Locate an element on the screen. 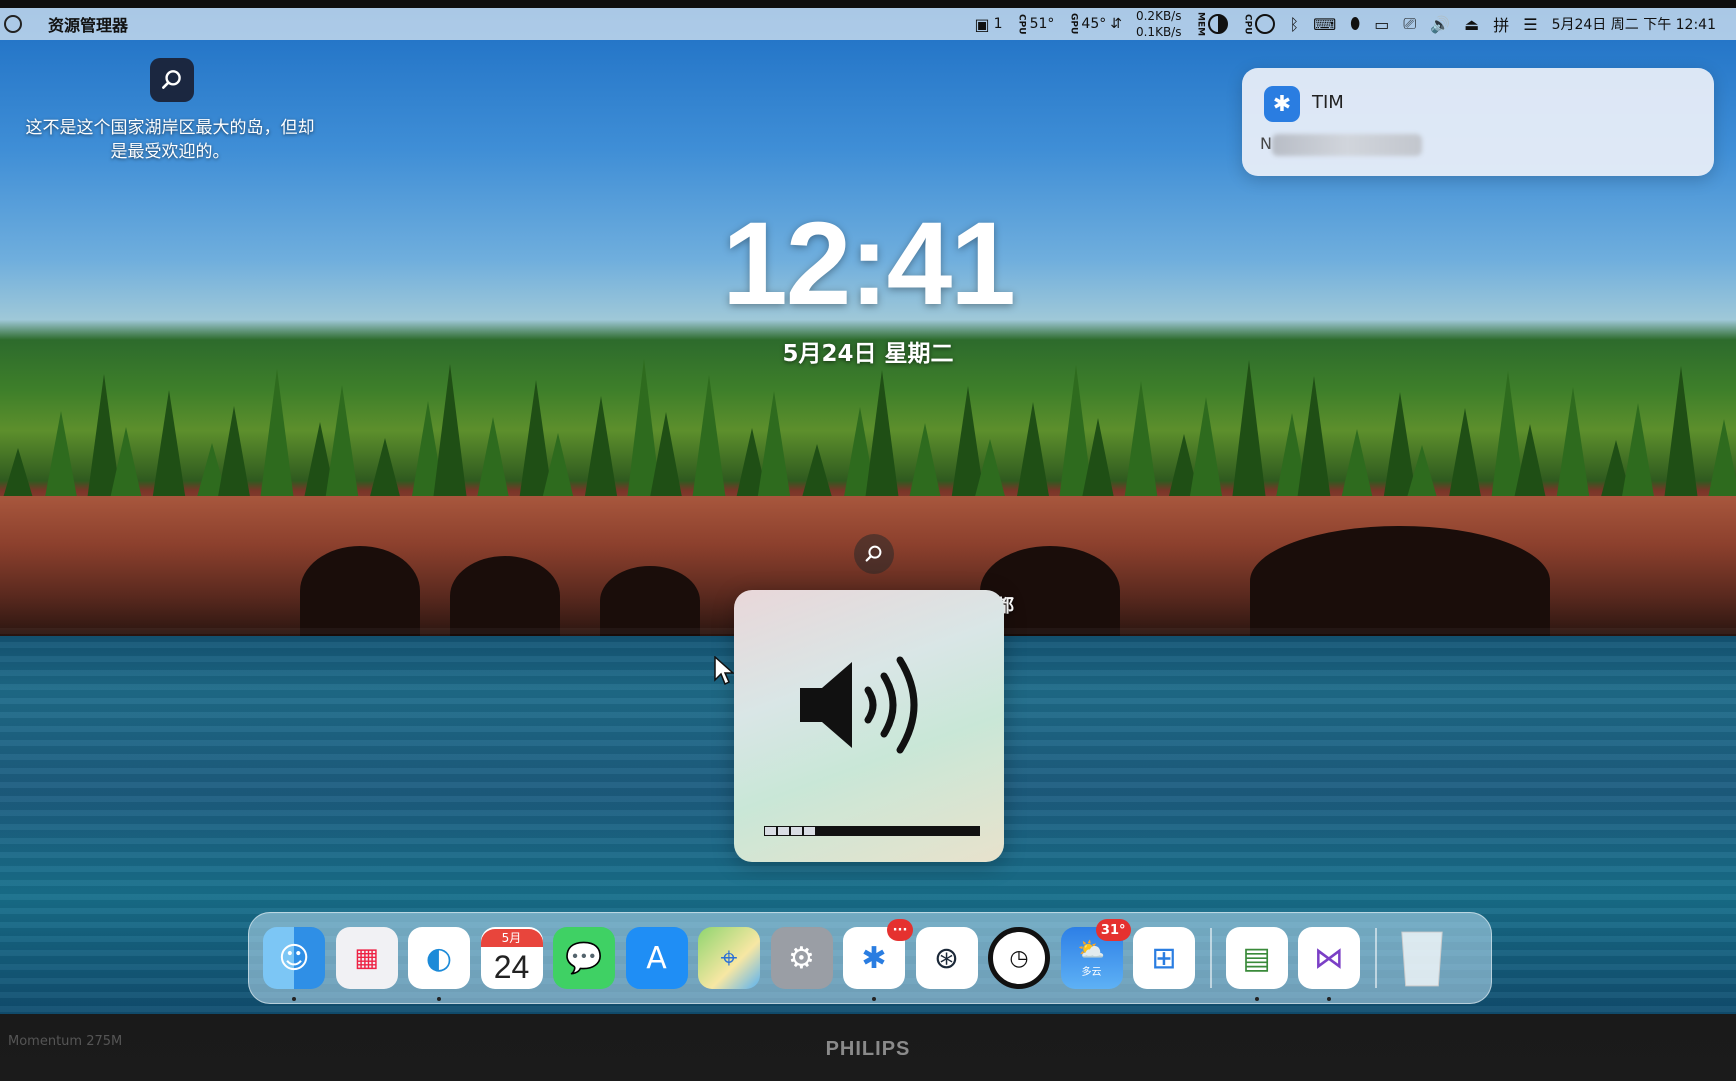 The image size is (1736, 1081). tim-badge: ··· is located at coordinates (900, 930).